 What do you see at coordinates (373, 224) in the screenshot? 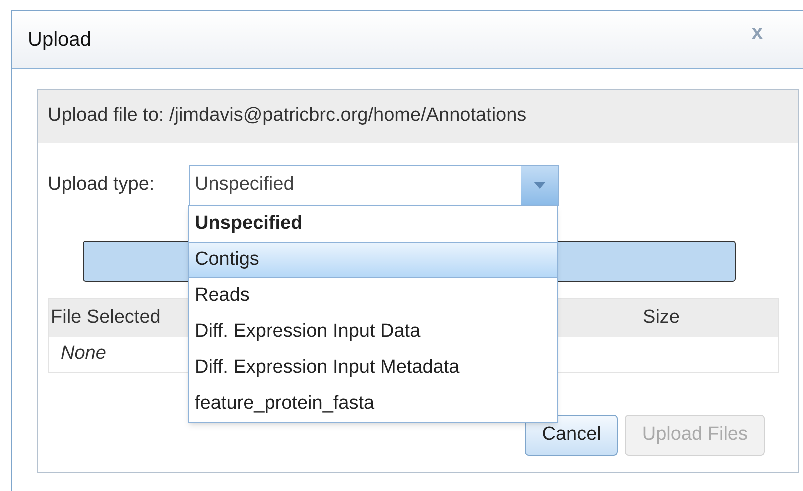
I see `dropdown-option: Unspecified` at bounding box center [373, 224].